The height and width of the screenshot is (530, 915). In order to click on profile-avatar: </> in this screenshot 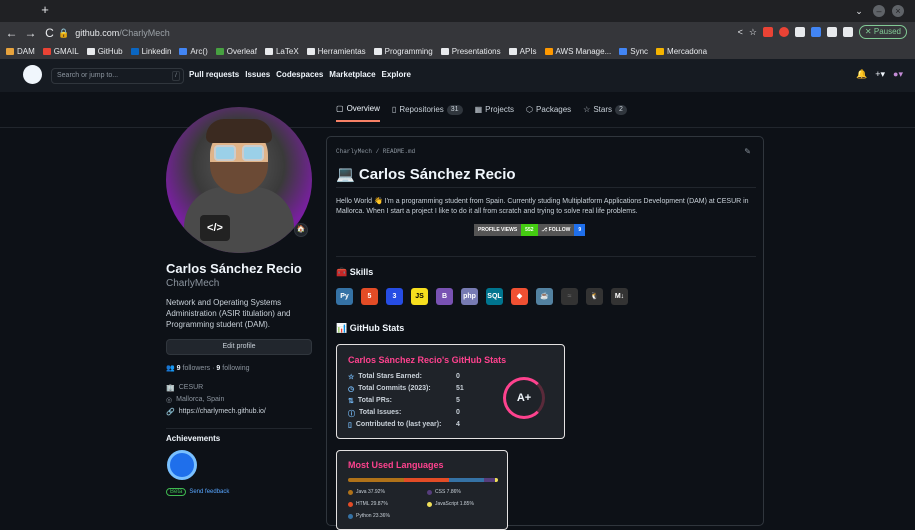, I will do `click(239, 180)`.